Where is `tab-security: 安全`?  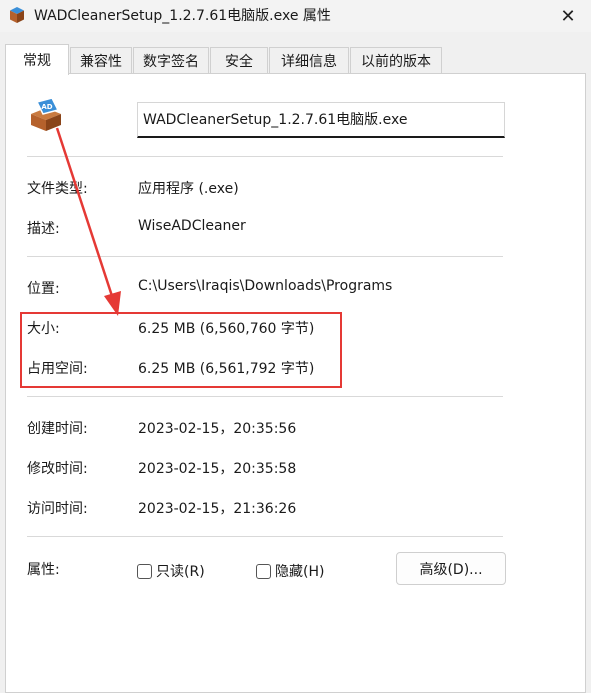
tab-security: 安全 is located at coordinates (239, 60).